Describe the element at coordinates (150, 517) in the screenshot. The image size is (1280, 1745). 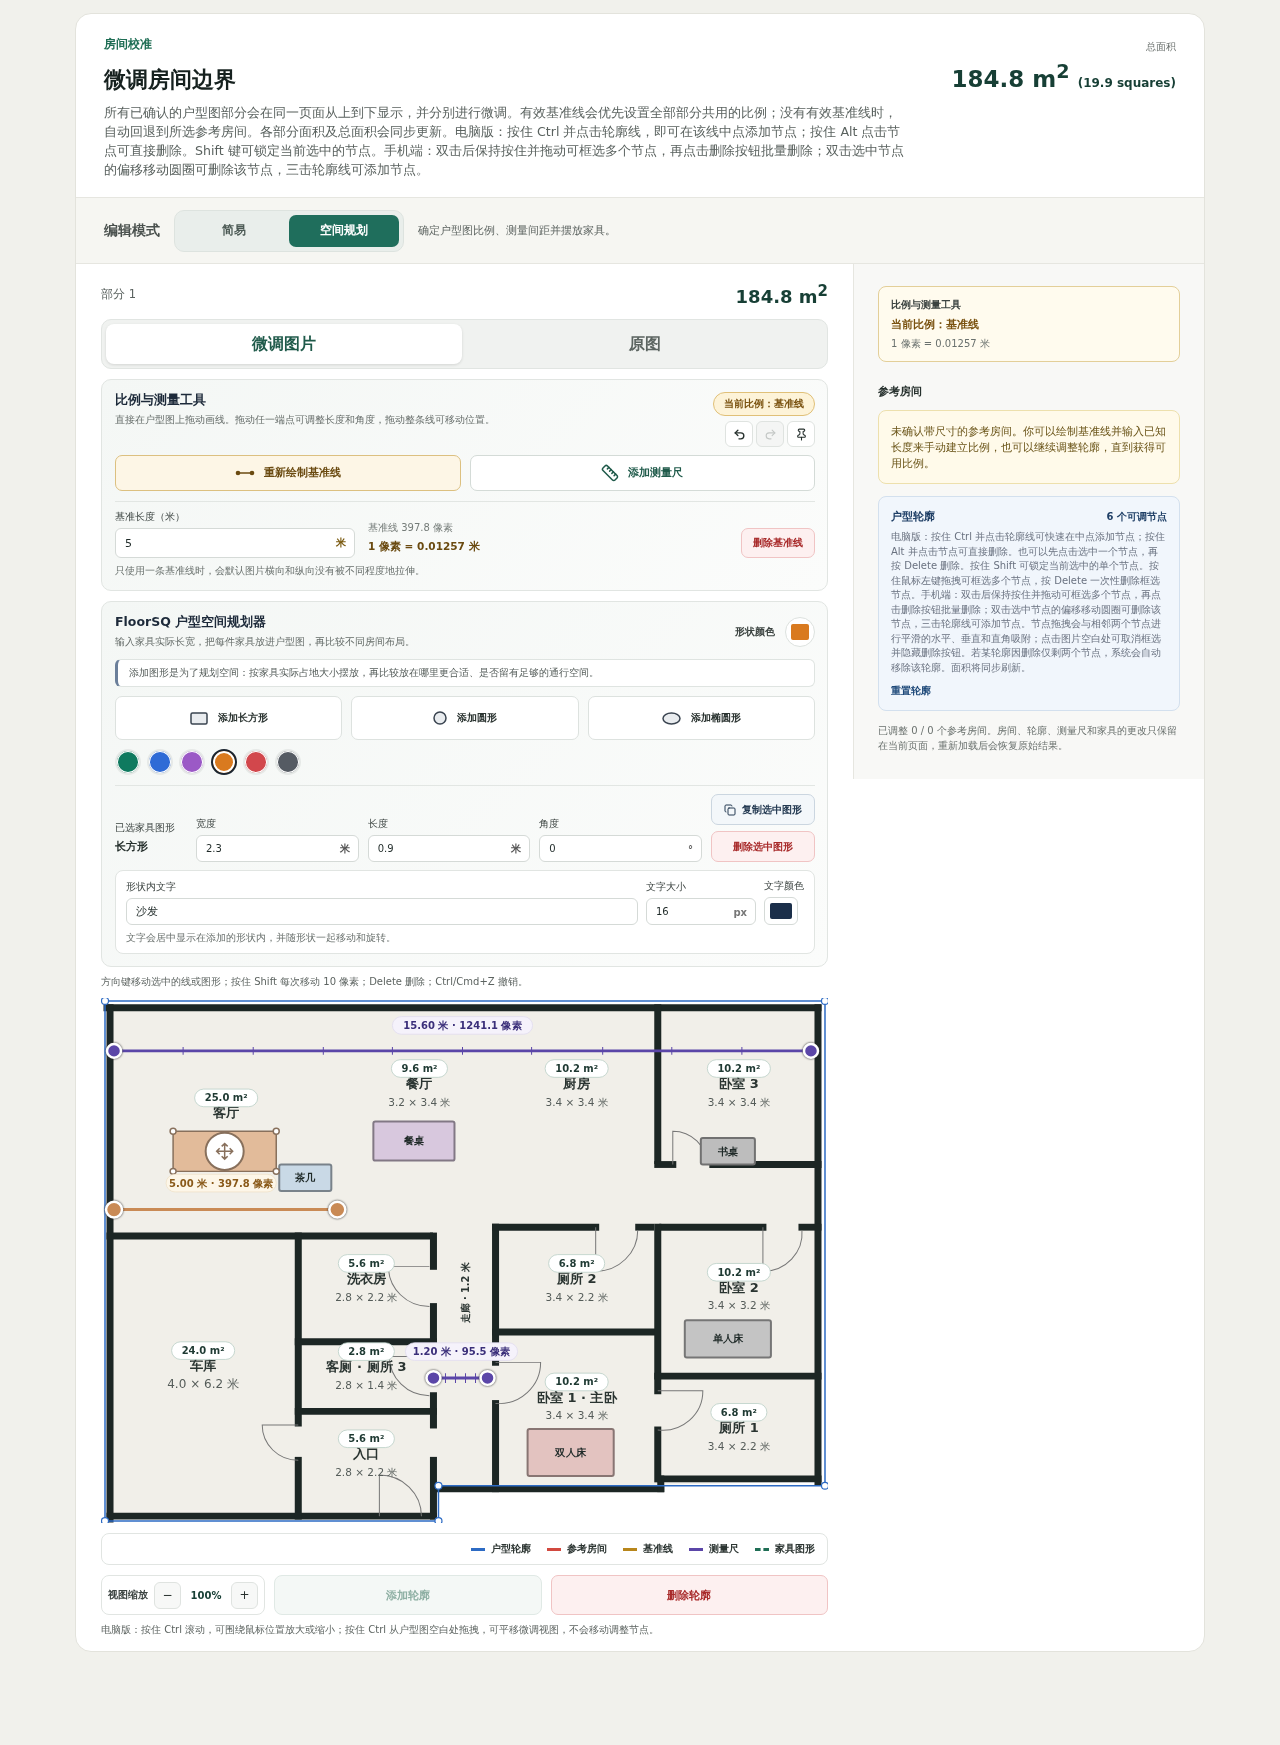
I see `field-label: 基准长度（米）` at that location.